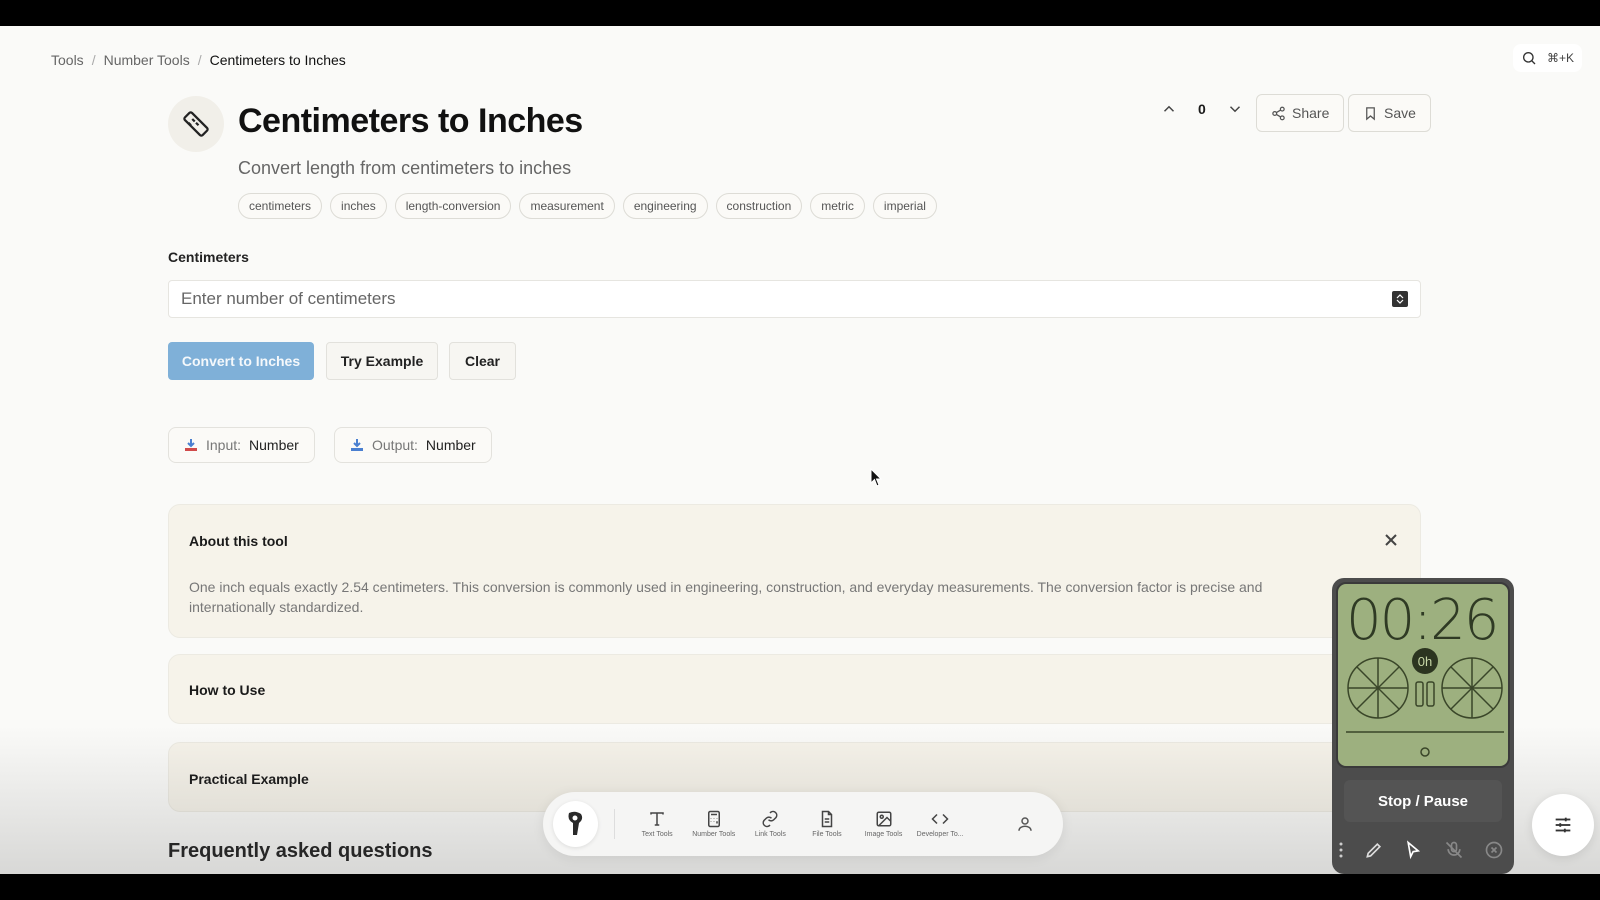 The image size is (1600, 900). I want to click on ruler-icon, so click(196, 124).